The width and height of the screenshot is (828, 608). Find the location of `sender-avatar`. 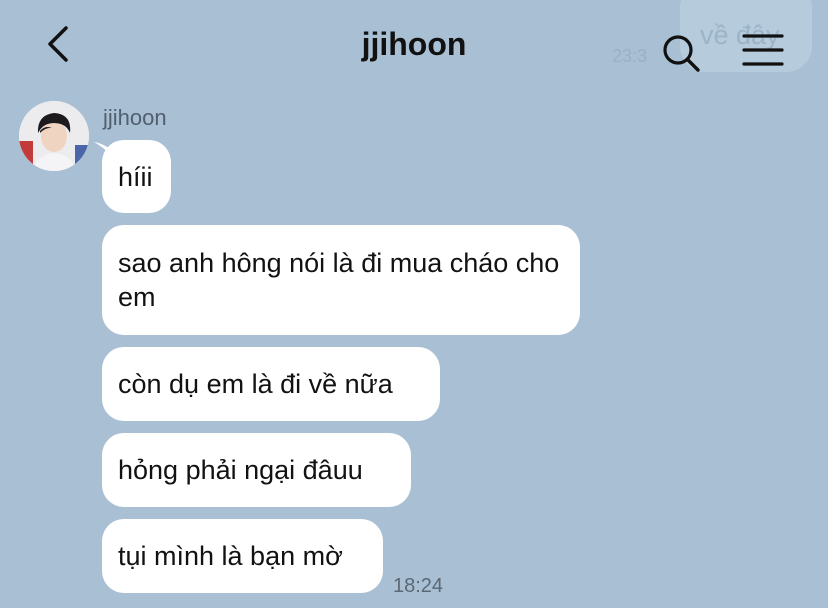

sender-avatar is located at coordinates (54, 136).